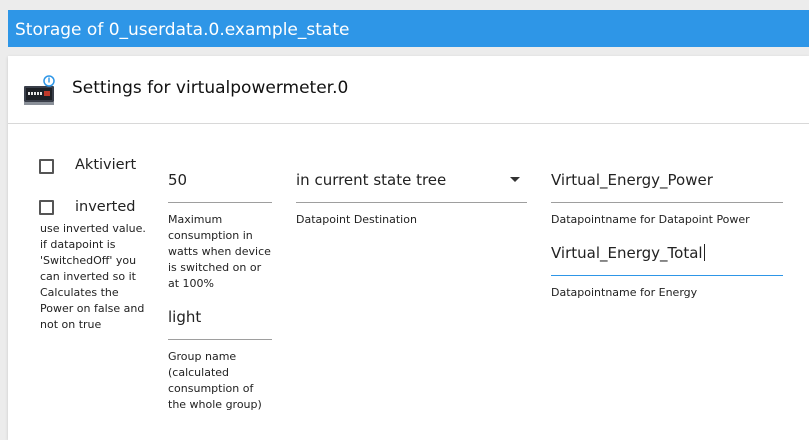  What do you see at coordinates (667, 202) in the screenshot?
I see `datapoint-power-underline` at bounding box center [667, 202].